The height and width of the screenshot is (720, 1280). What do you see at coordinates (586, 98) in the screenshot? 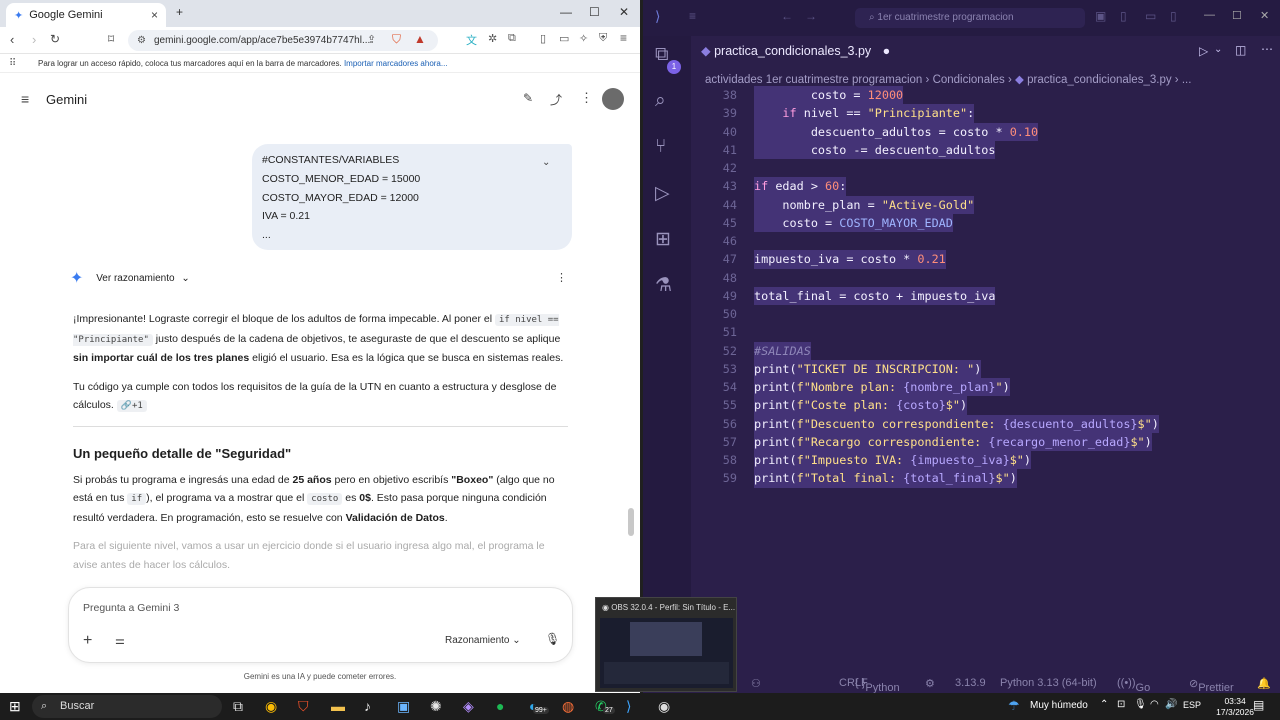
I see `more-options-icon: ⋮` at bounding box center [586, 98].